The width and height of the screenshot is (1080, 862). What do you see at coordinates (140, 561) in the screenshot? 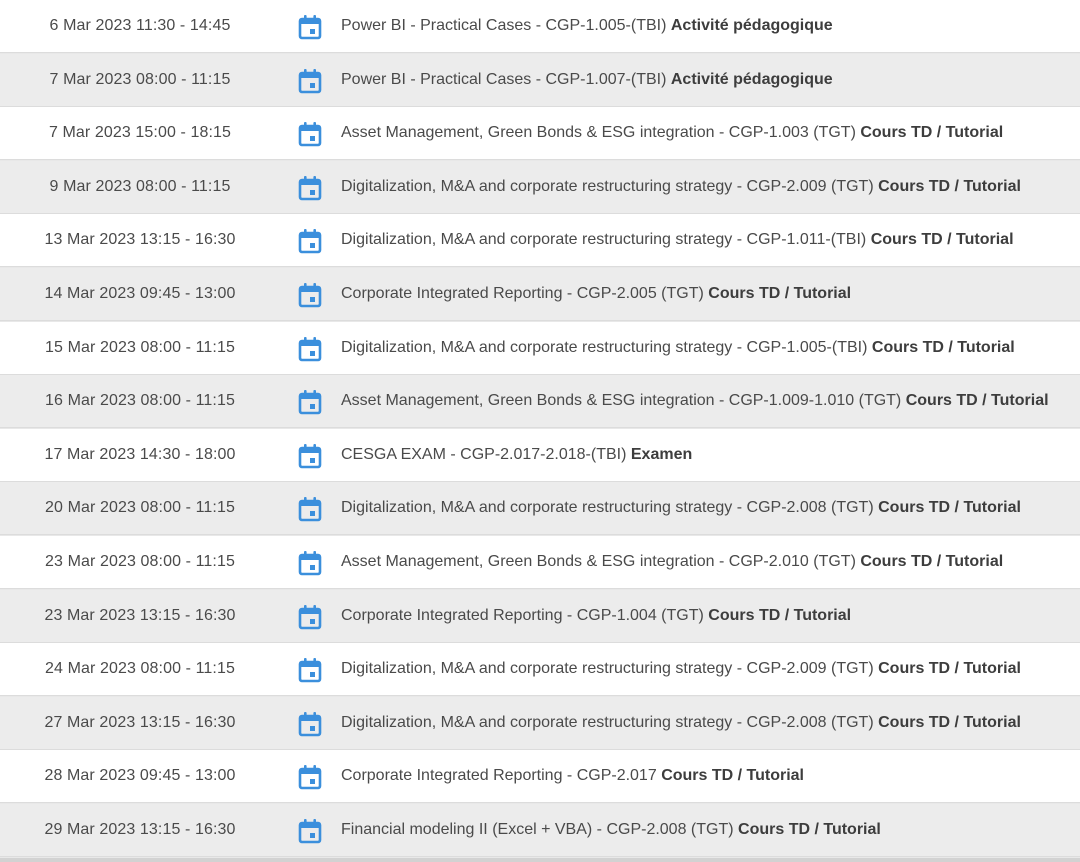
I see `event-datetime: 23 Mar 2023 08:00 - 11:15` at bounding box center [140, 561].